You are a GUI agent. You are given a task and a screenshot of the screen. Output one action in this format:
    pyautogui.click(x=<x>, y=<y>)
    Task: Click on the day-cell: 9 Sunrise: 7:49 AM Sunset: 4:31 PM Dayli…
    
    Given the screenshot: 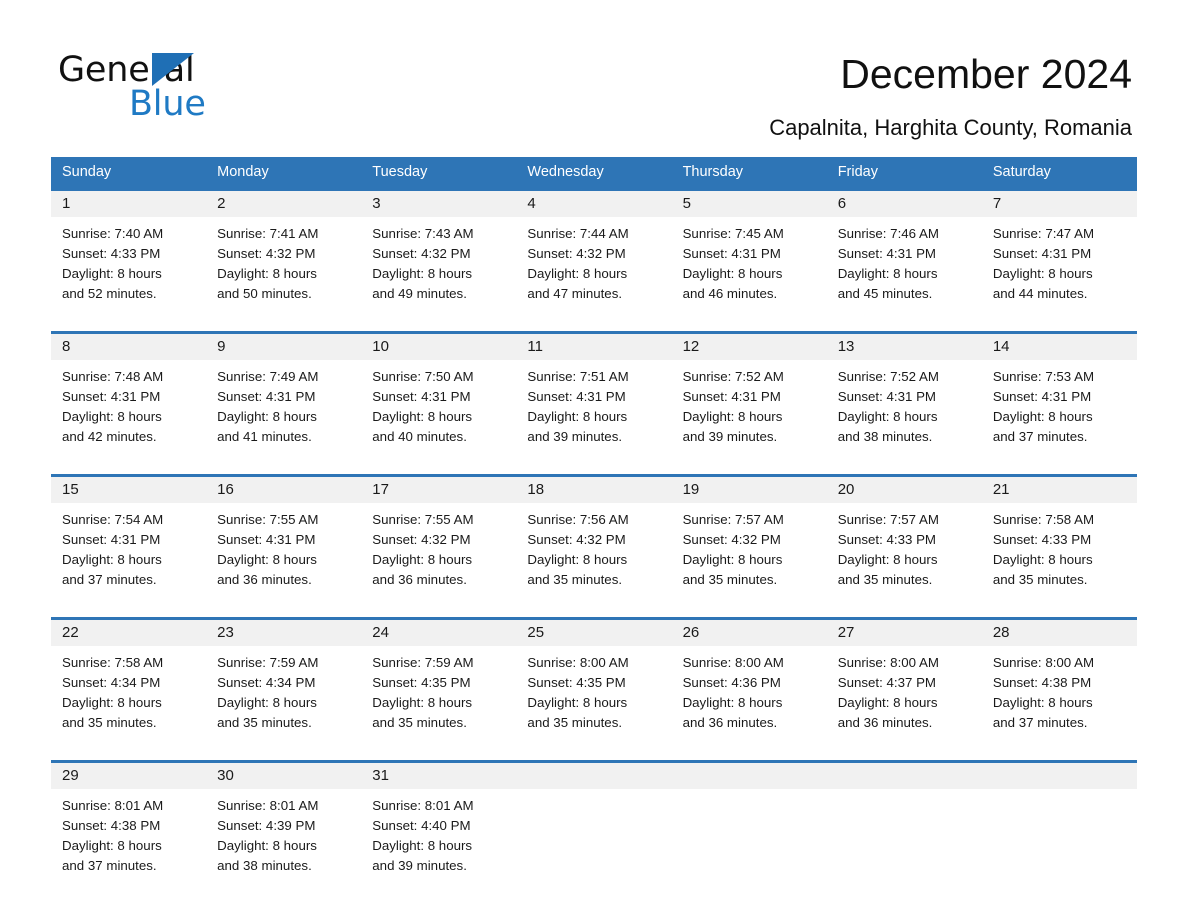 What is the action you would take?
    pyautogui.click(x=284, y=397)
    